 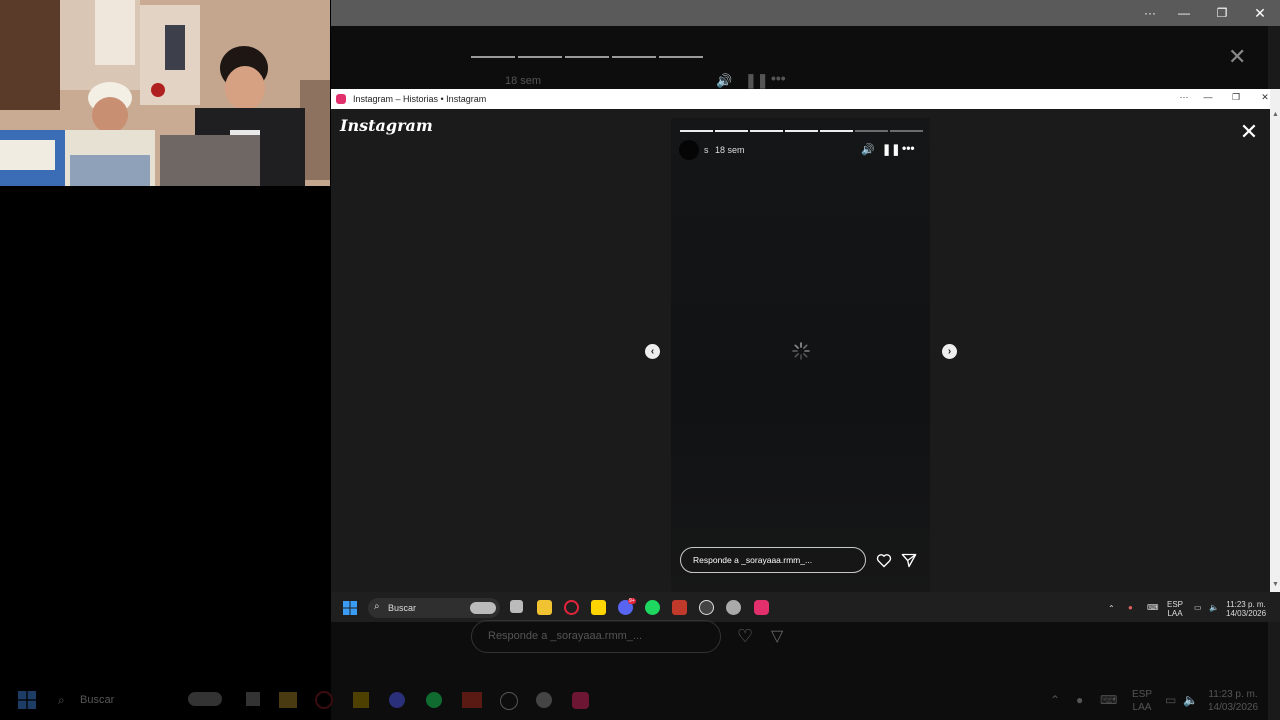 What do you see at coordinates (402, 608) in the screenshot?
I see `taskbar-search-label: Buscar` at bounding box center [402, 608].